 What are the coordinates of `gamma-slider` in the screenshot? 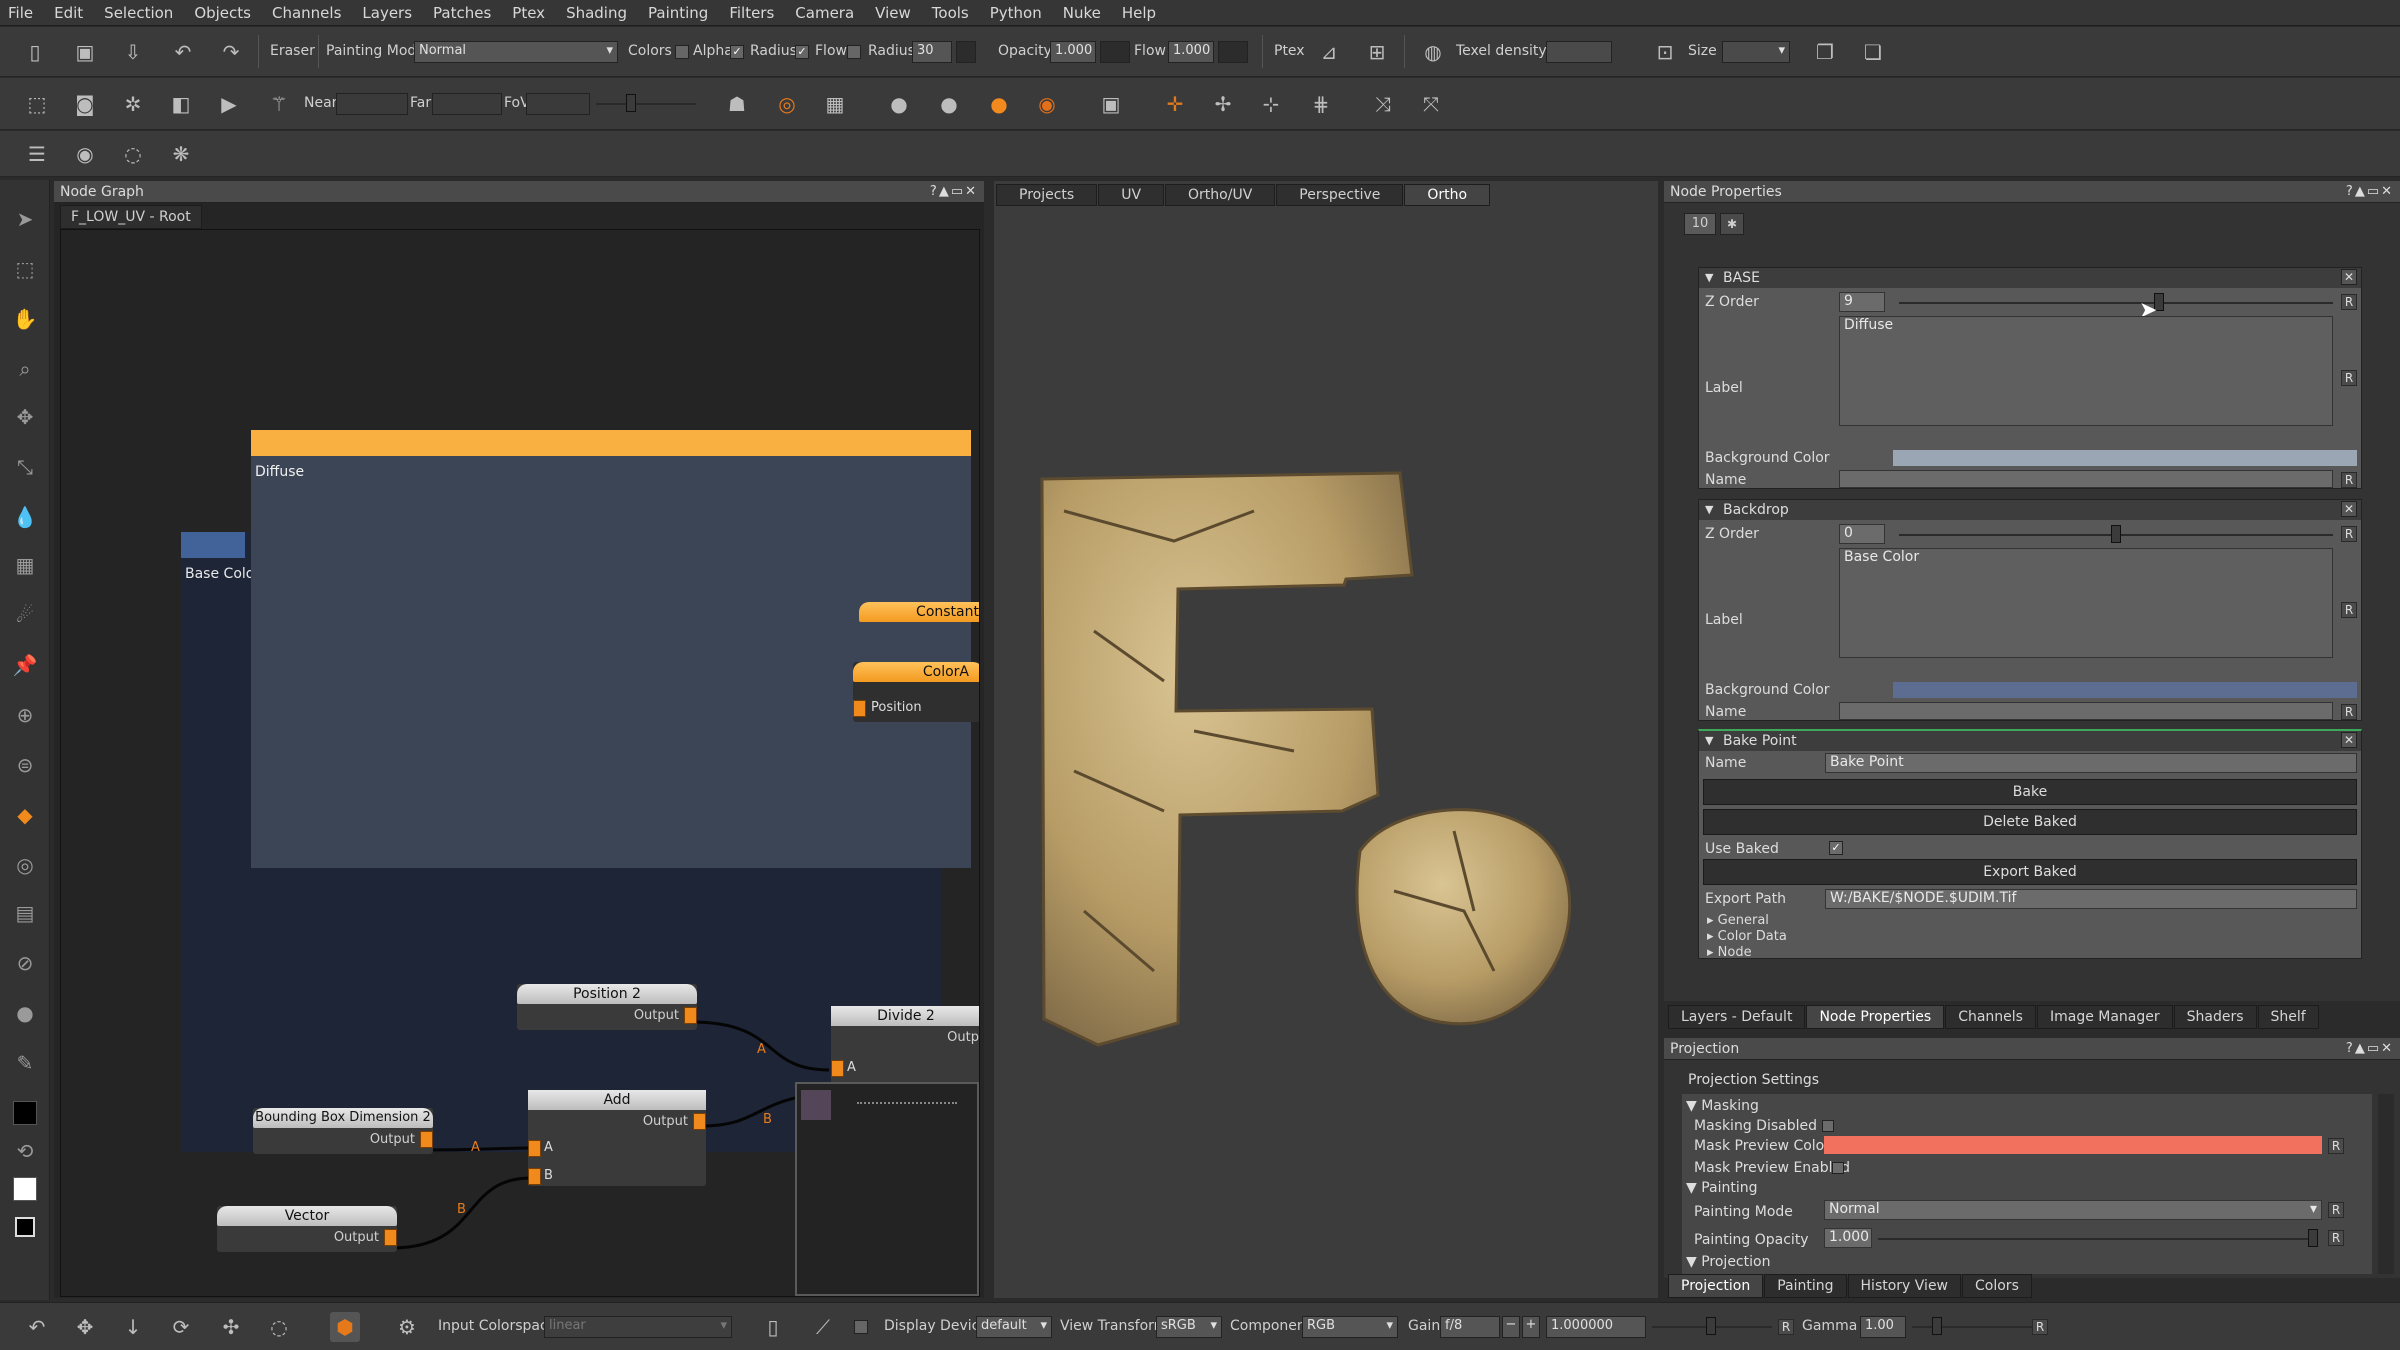 It's located at (1972, 1327).